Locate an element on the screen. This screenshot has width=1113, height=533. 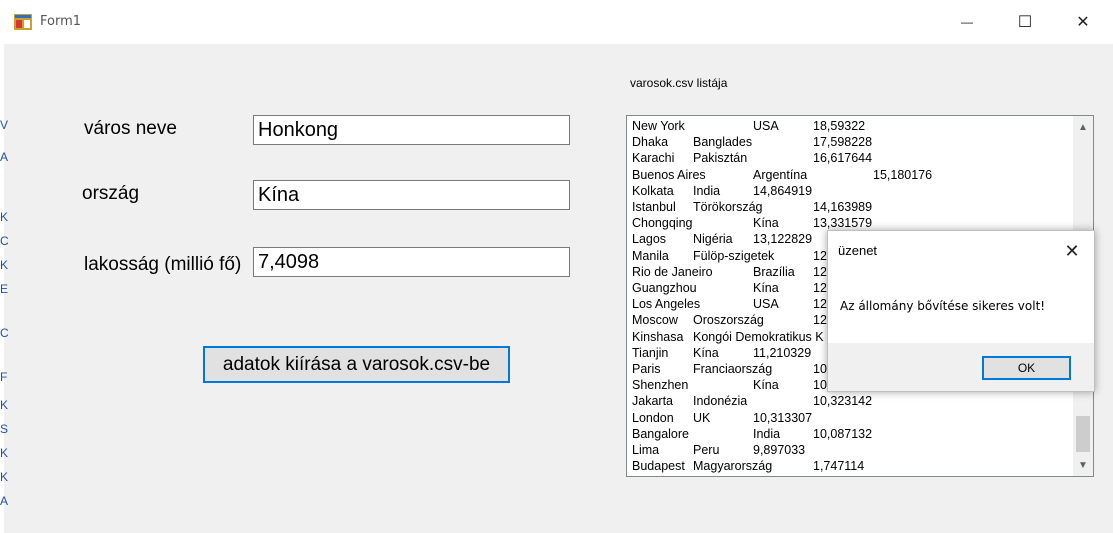
list-item-field: Budapest is located at coordinates (658, 466).